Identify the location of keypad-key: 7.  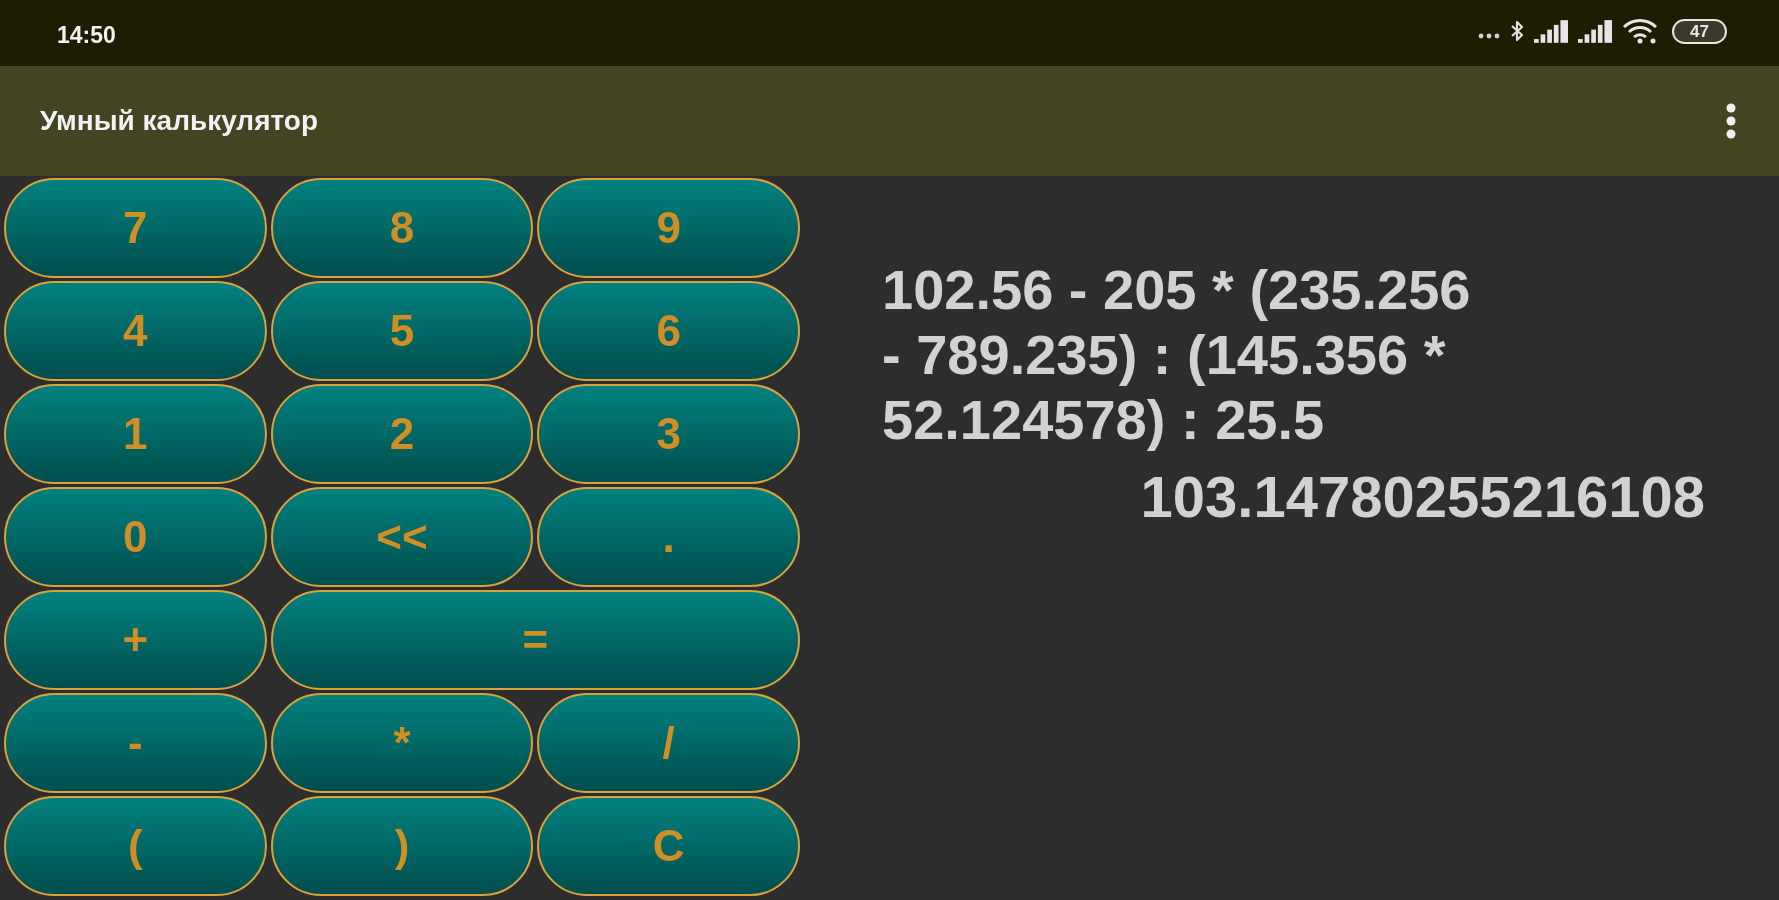
(135, 228).